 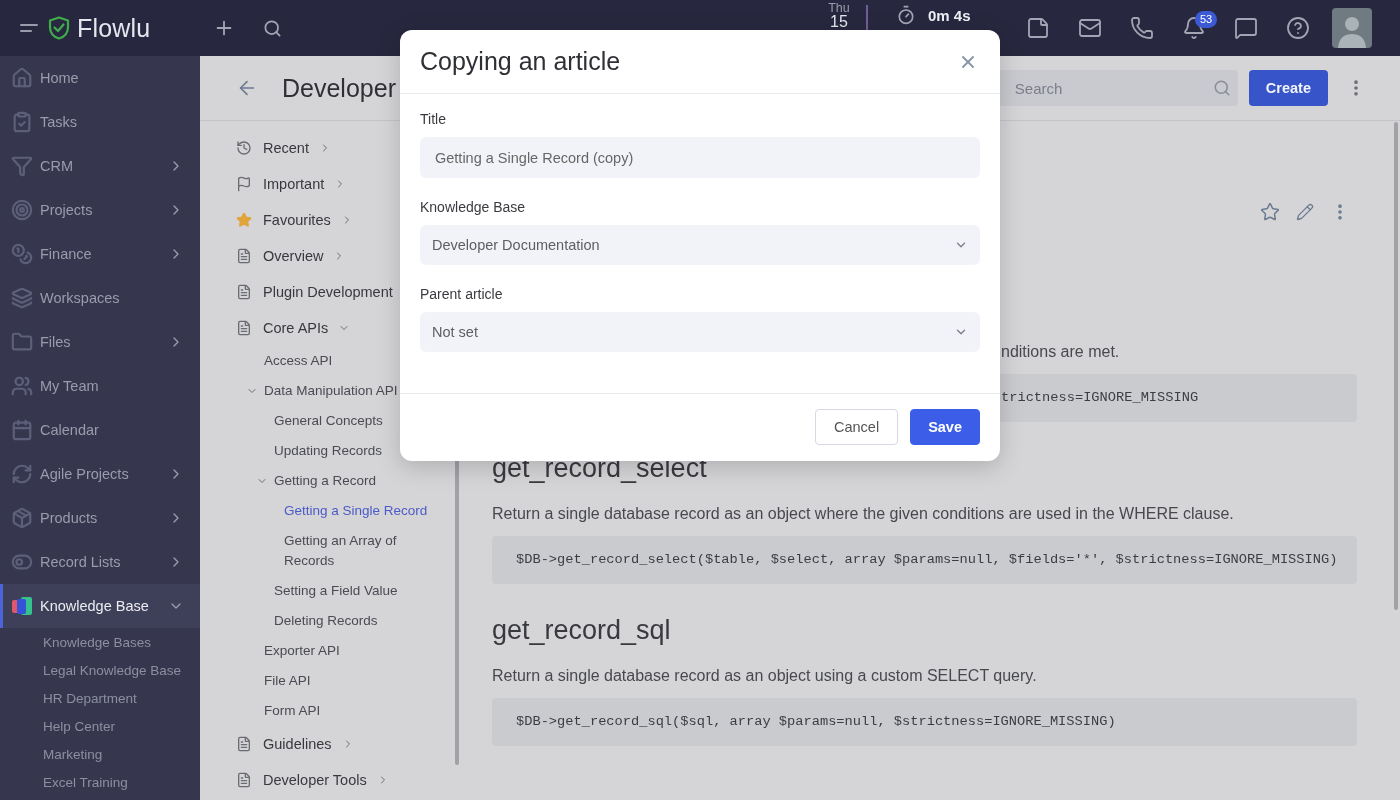 What do you see at coordinates (22, 78) in the screenshot?
I see `house-icon` at bounding box center [22, 78].